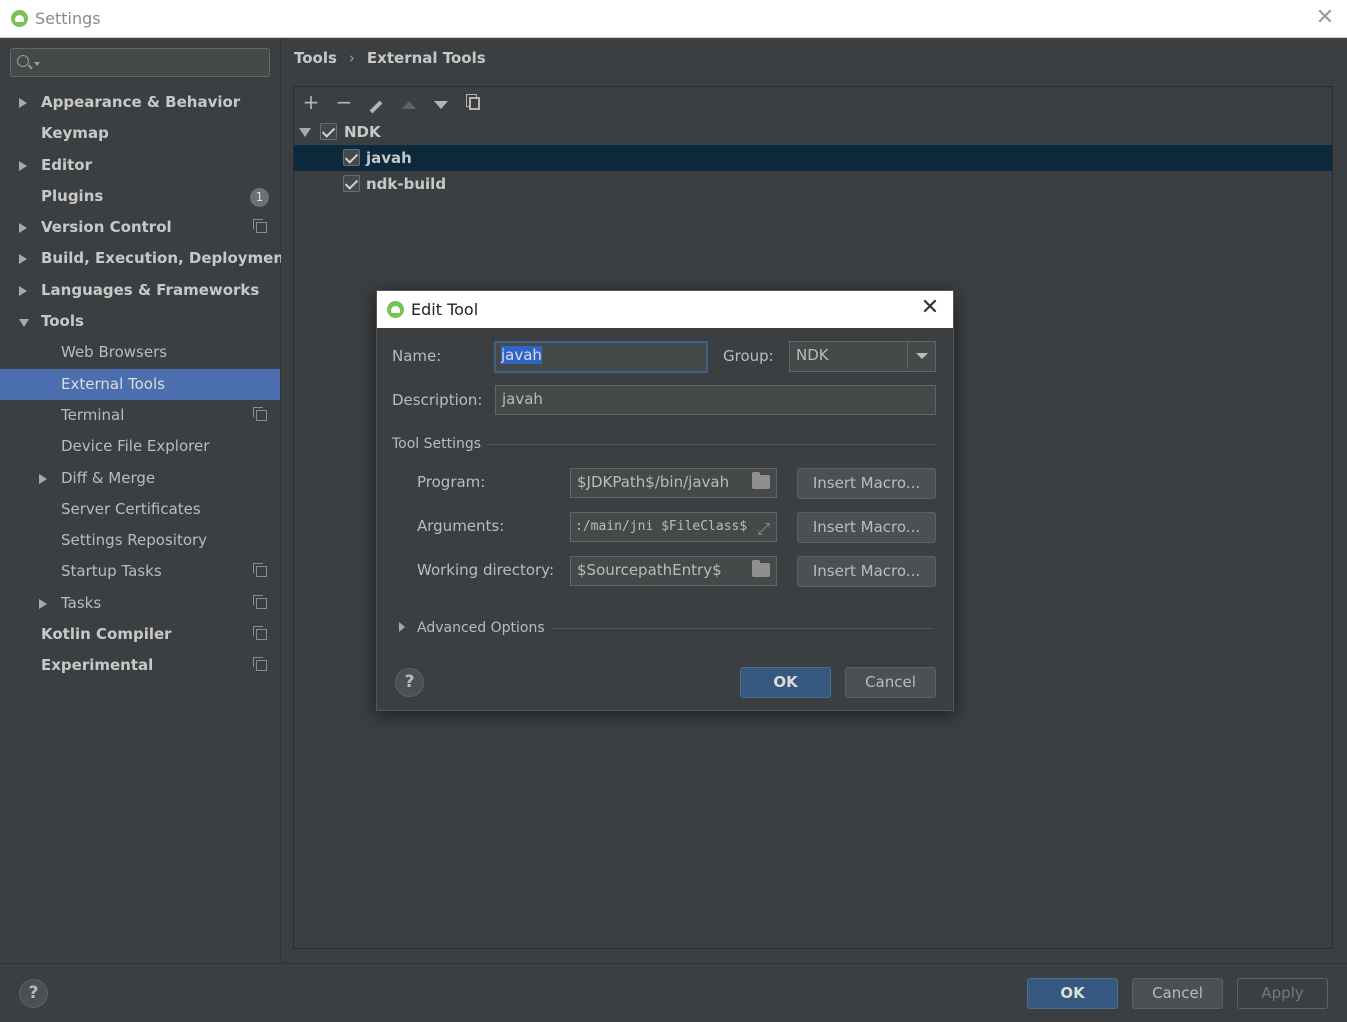 The image size is (1347, 1022). What do you see at coordinates (409, 682) in the screenshot?
I see `dialog-help-button: ?` at bounding box center [409, 682].